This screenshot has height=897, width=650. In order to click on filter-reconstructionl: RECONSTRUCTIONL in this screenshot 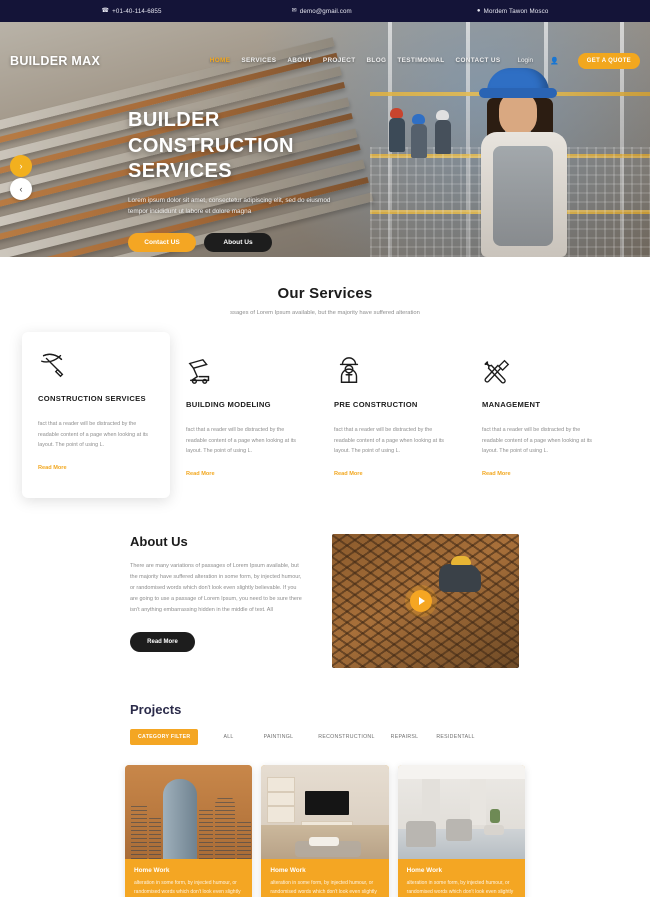, I will do `click(346, 737)`.